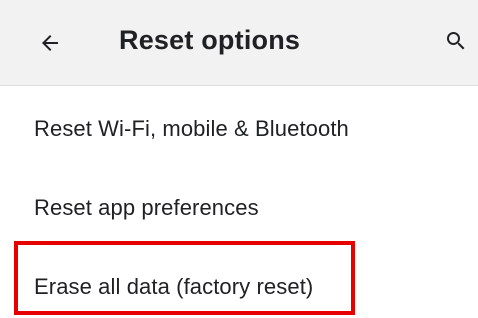  What do you see at coordinates (146, 207) in the screenshot?
I see `list-item-label: Reset app preferences` at bounding box center [146, 207].